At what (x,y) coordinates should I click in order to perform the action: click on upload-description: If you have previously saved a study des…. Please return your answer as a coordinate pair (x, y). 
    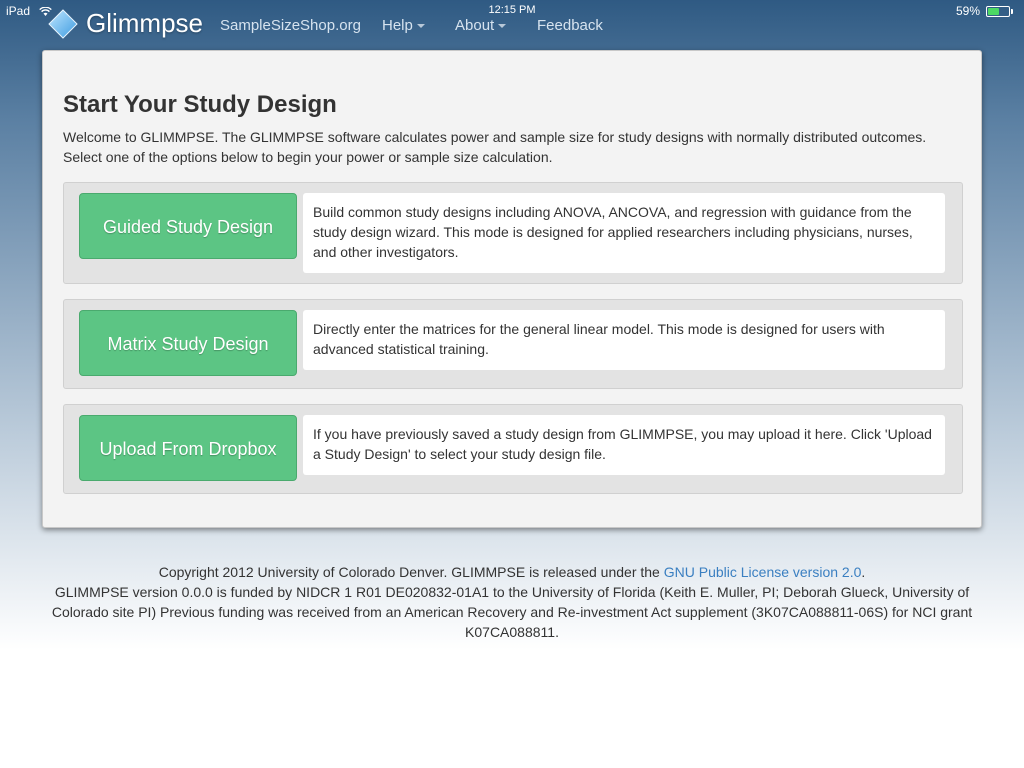
    Looking at the image, I should click on (624, 445).